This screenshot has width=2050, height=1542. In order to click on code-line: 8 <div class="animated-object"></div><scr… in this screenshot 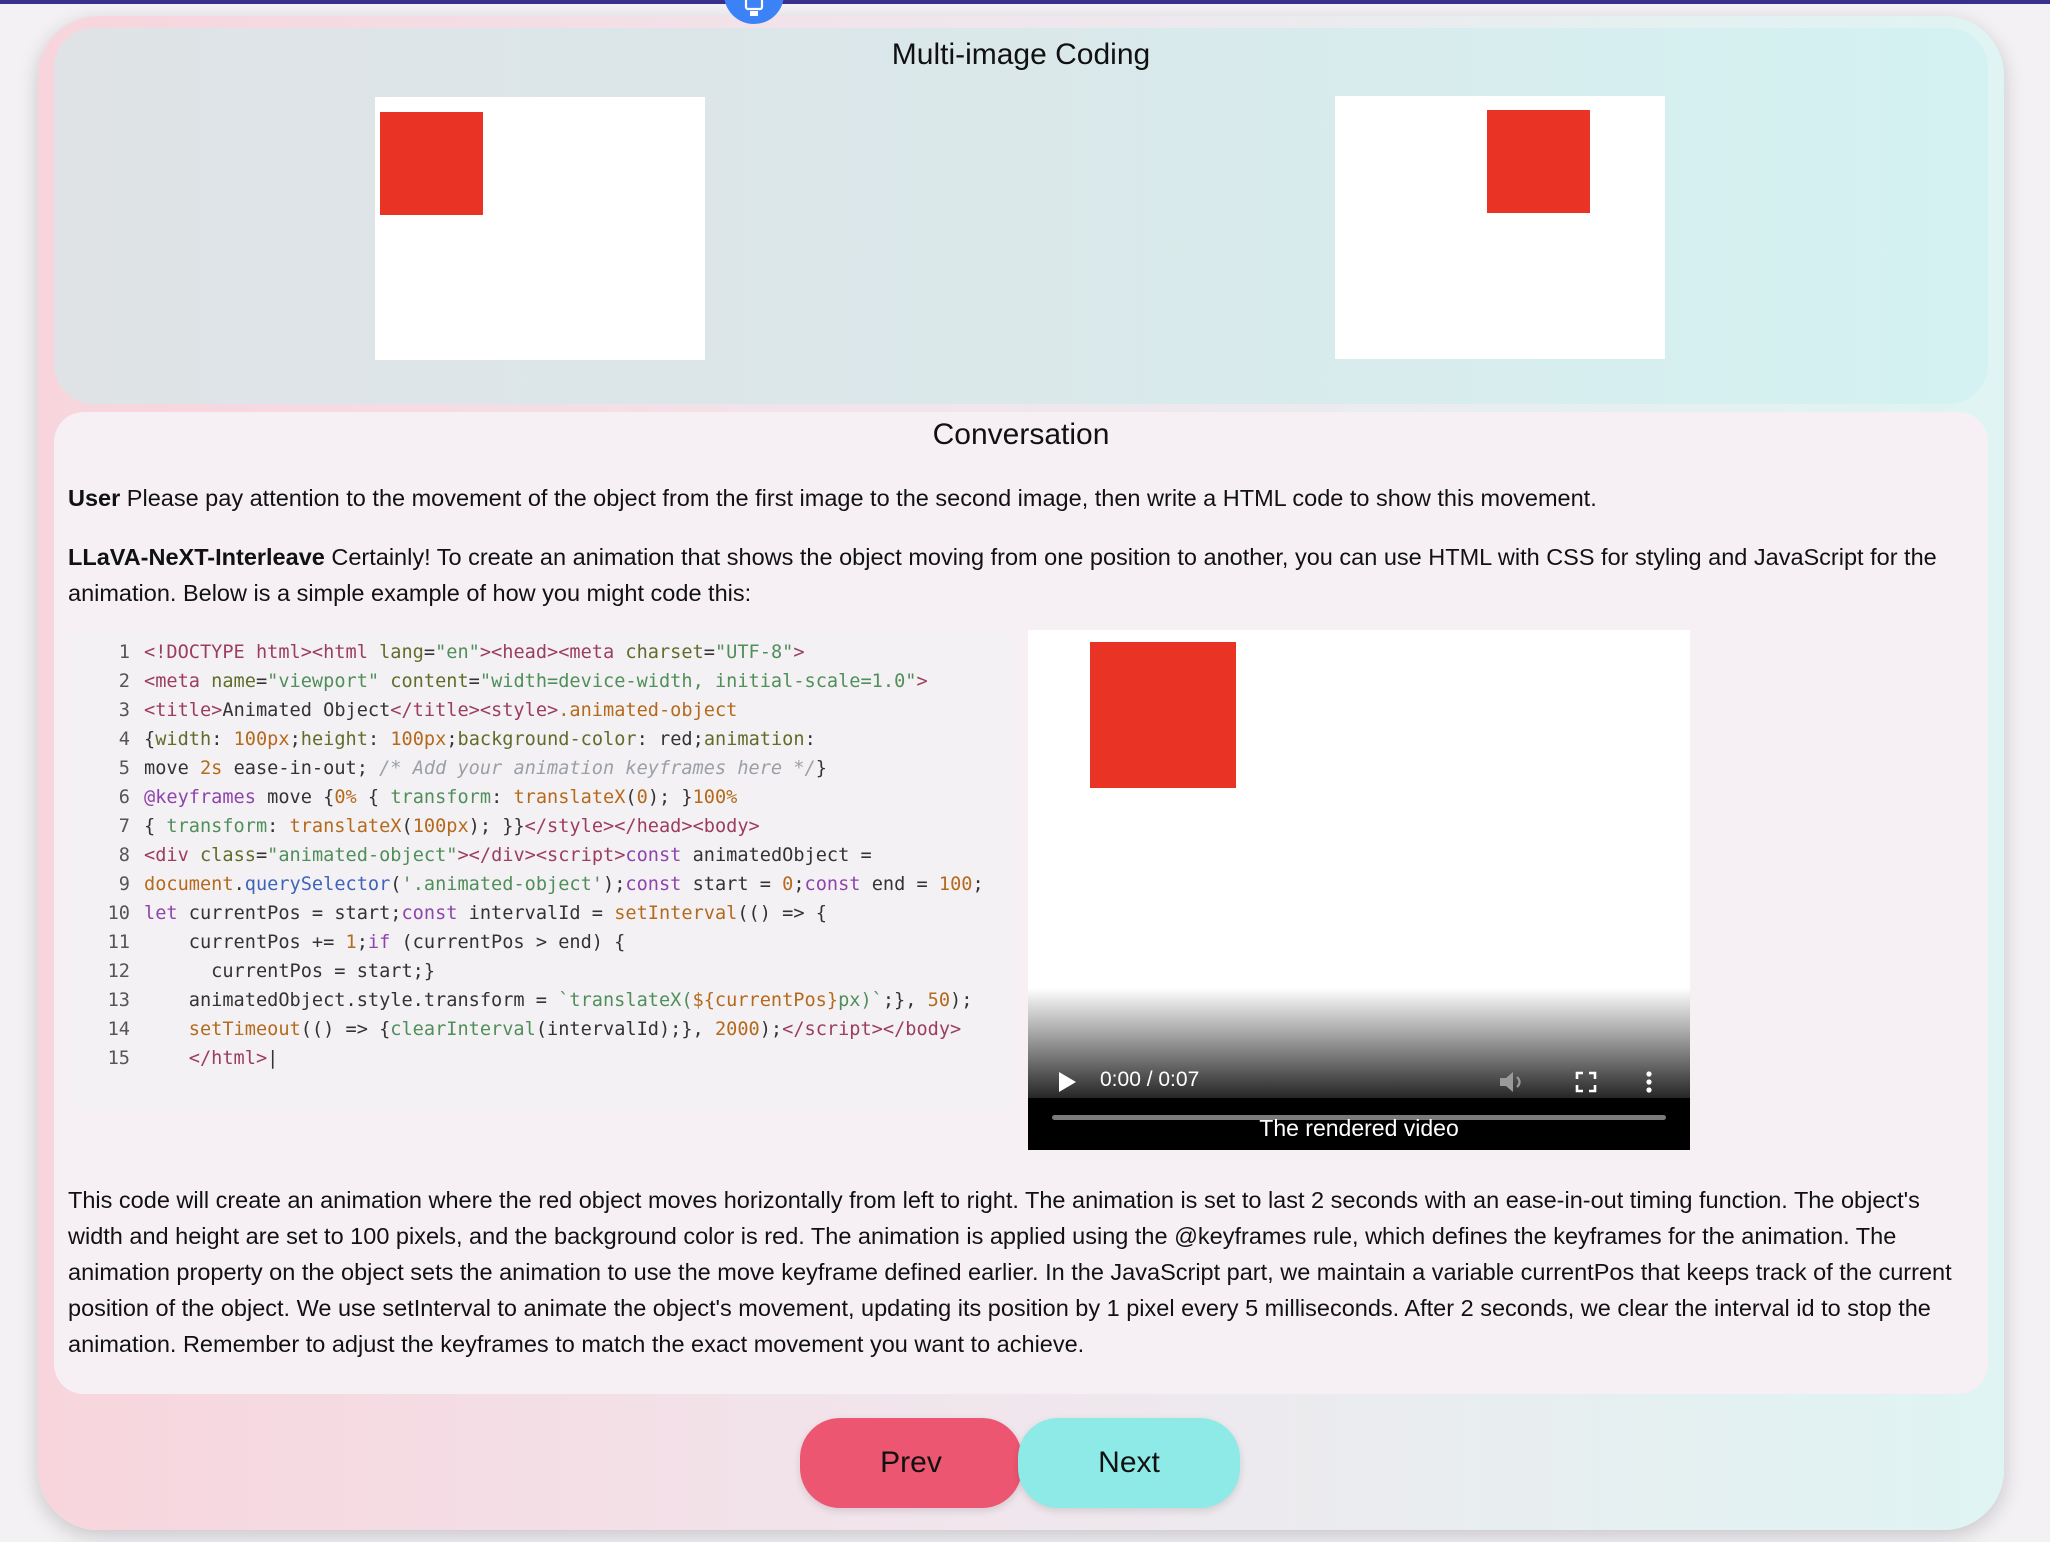, I will do `click(495, 855)`.